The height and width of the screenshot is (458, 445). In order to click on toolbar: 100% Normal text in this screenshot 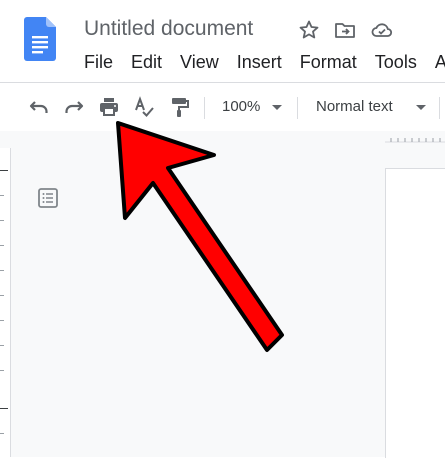, I will do `click(222, 107)`.